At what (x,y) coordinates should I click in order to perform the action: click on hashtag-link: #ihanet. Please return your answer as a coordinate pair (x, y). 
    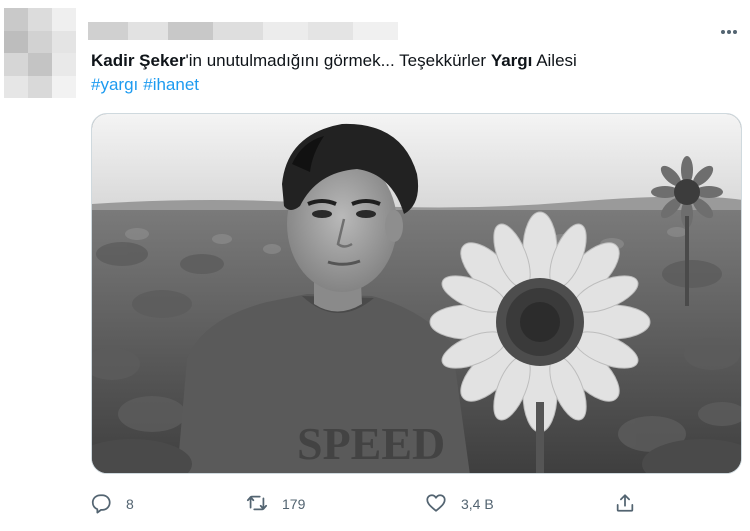
    Looking at the image, I should click on (171, 84).